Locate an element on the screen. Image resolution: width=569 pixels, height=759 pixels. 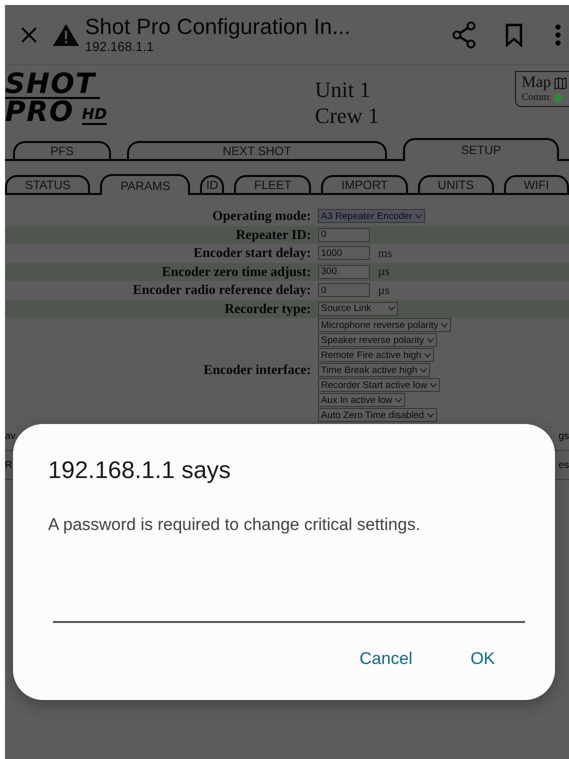
page-text: av is located at coordinates (10, 436).